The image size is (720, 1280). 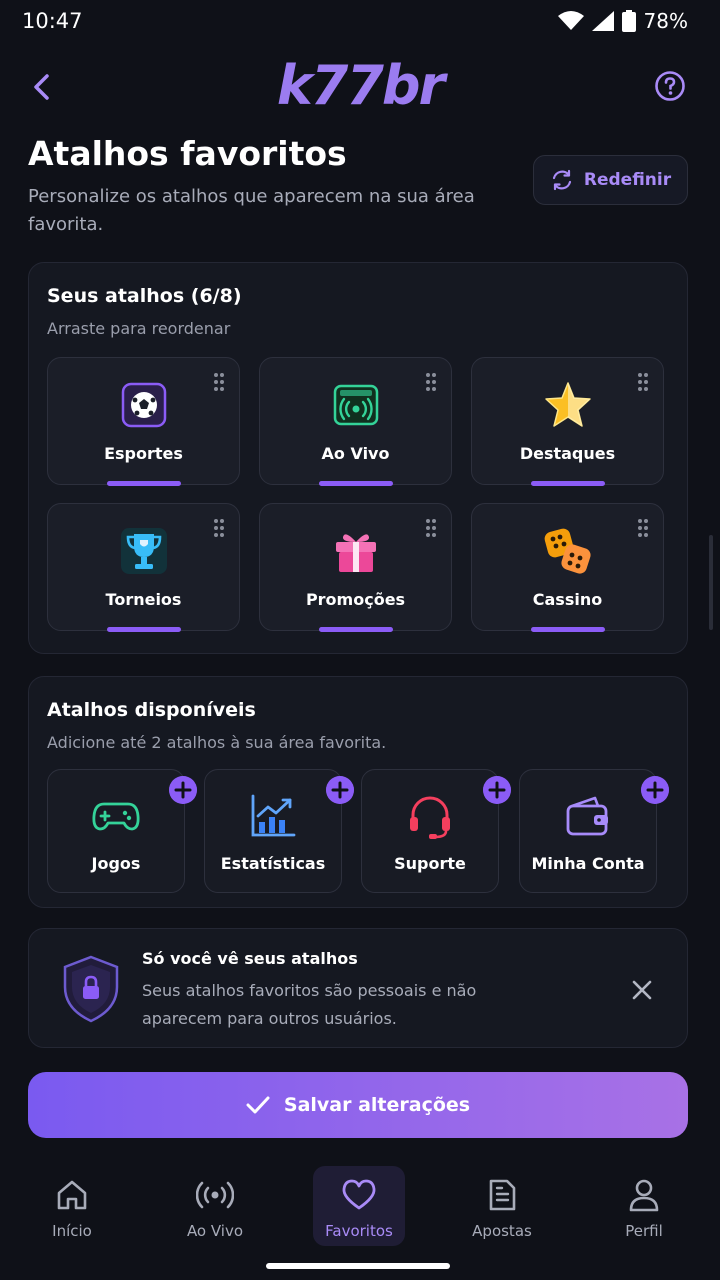 I want to click on available-label: Minha Conta, so click(x=588, y=863).